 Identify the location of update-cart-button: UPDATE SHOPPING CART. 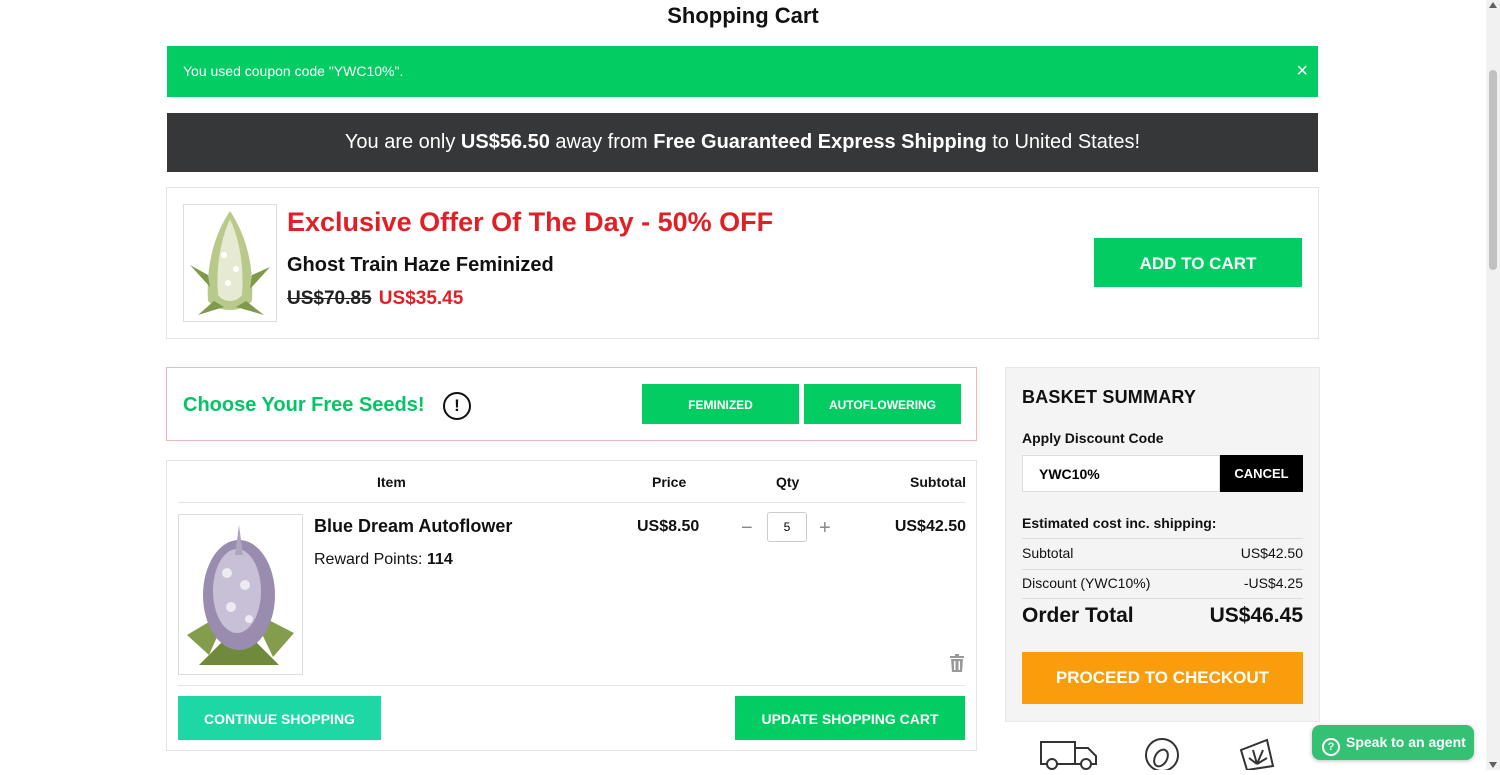
(850, 718).